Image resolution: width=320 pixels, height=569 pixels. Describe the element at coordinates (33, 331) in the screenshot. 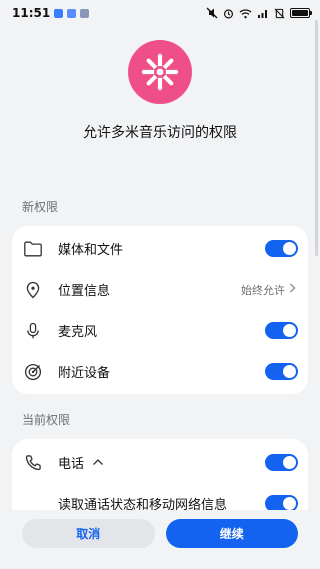

I see `microphone-icon` at that location.